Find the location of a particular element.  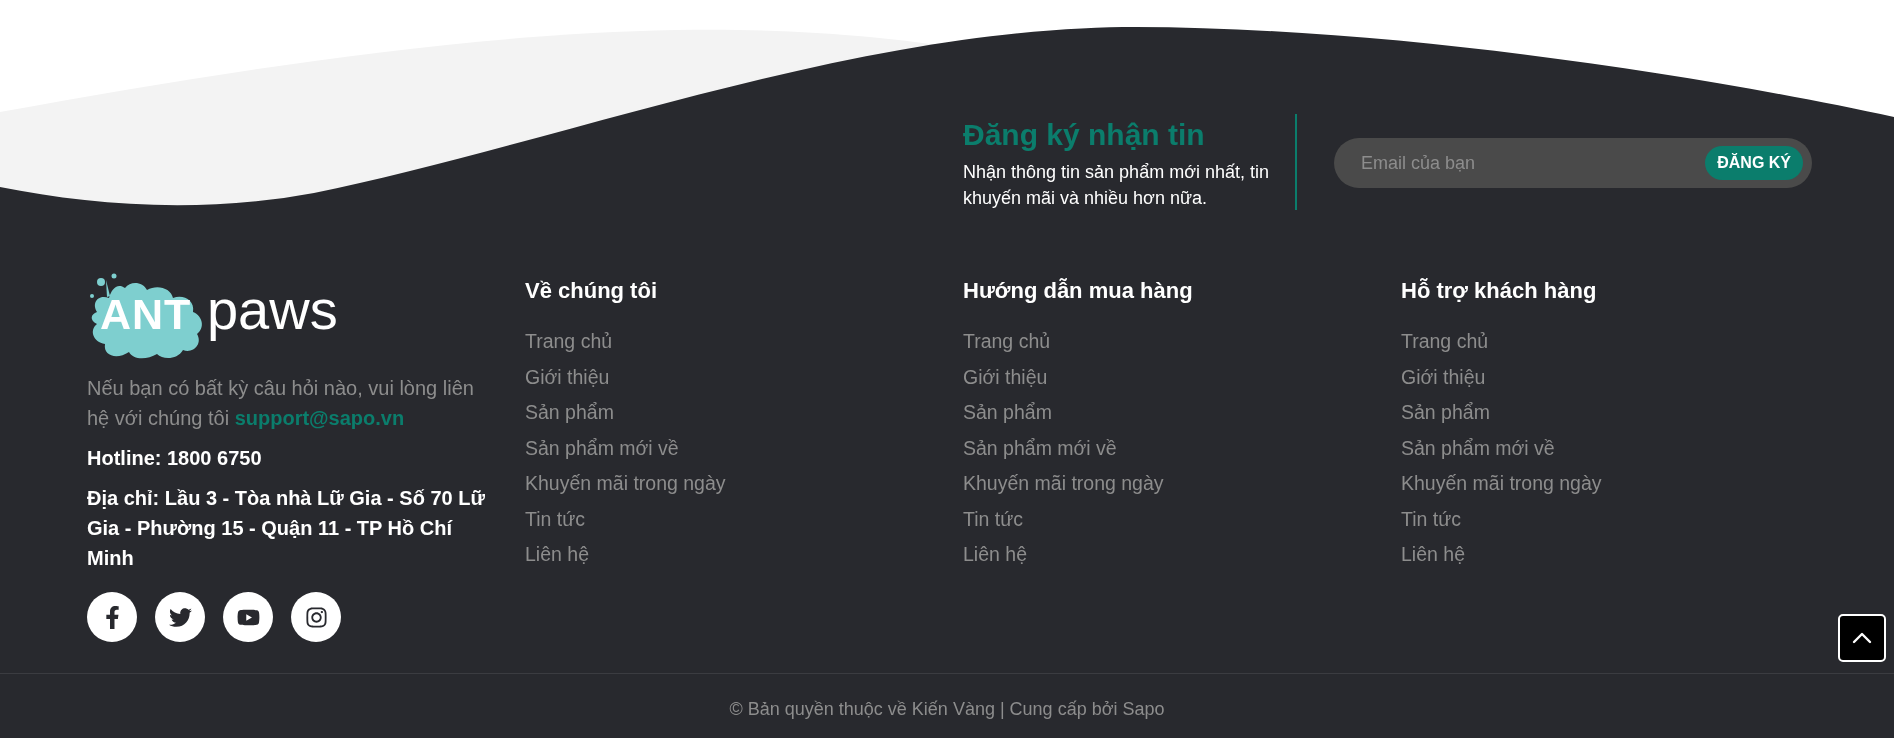

address-text: Địa chỉ: Lầu 3 - Tòa nhà Lữ Gia - Số 70 Lữ Gia - Phường 15 - Quận 11 - TP Hồ Chí Minh is located at coordinates (286, 528).